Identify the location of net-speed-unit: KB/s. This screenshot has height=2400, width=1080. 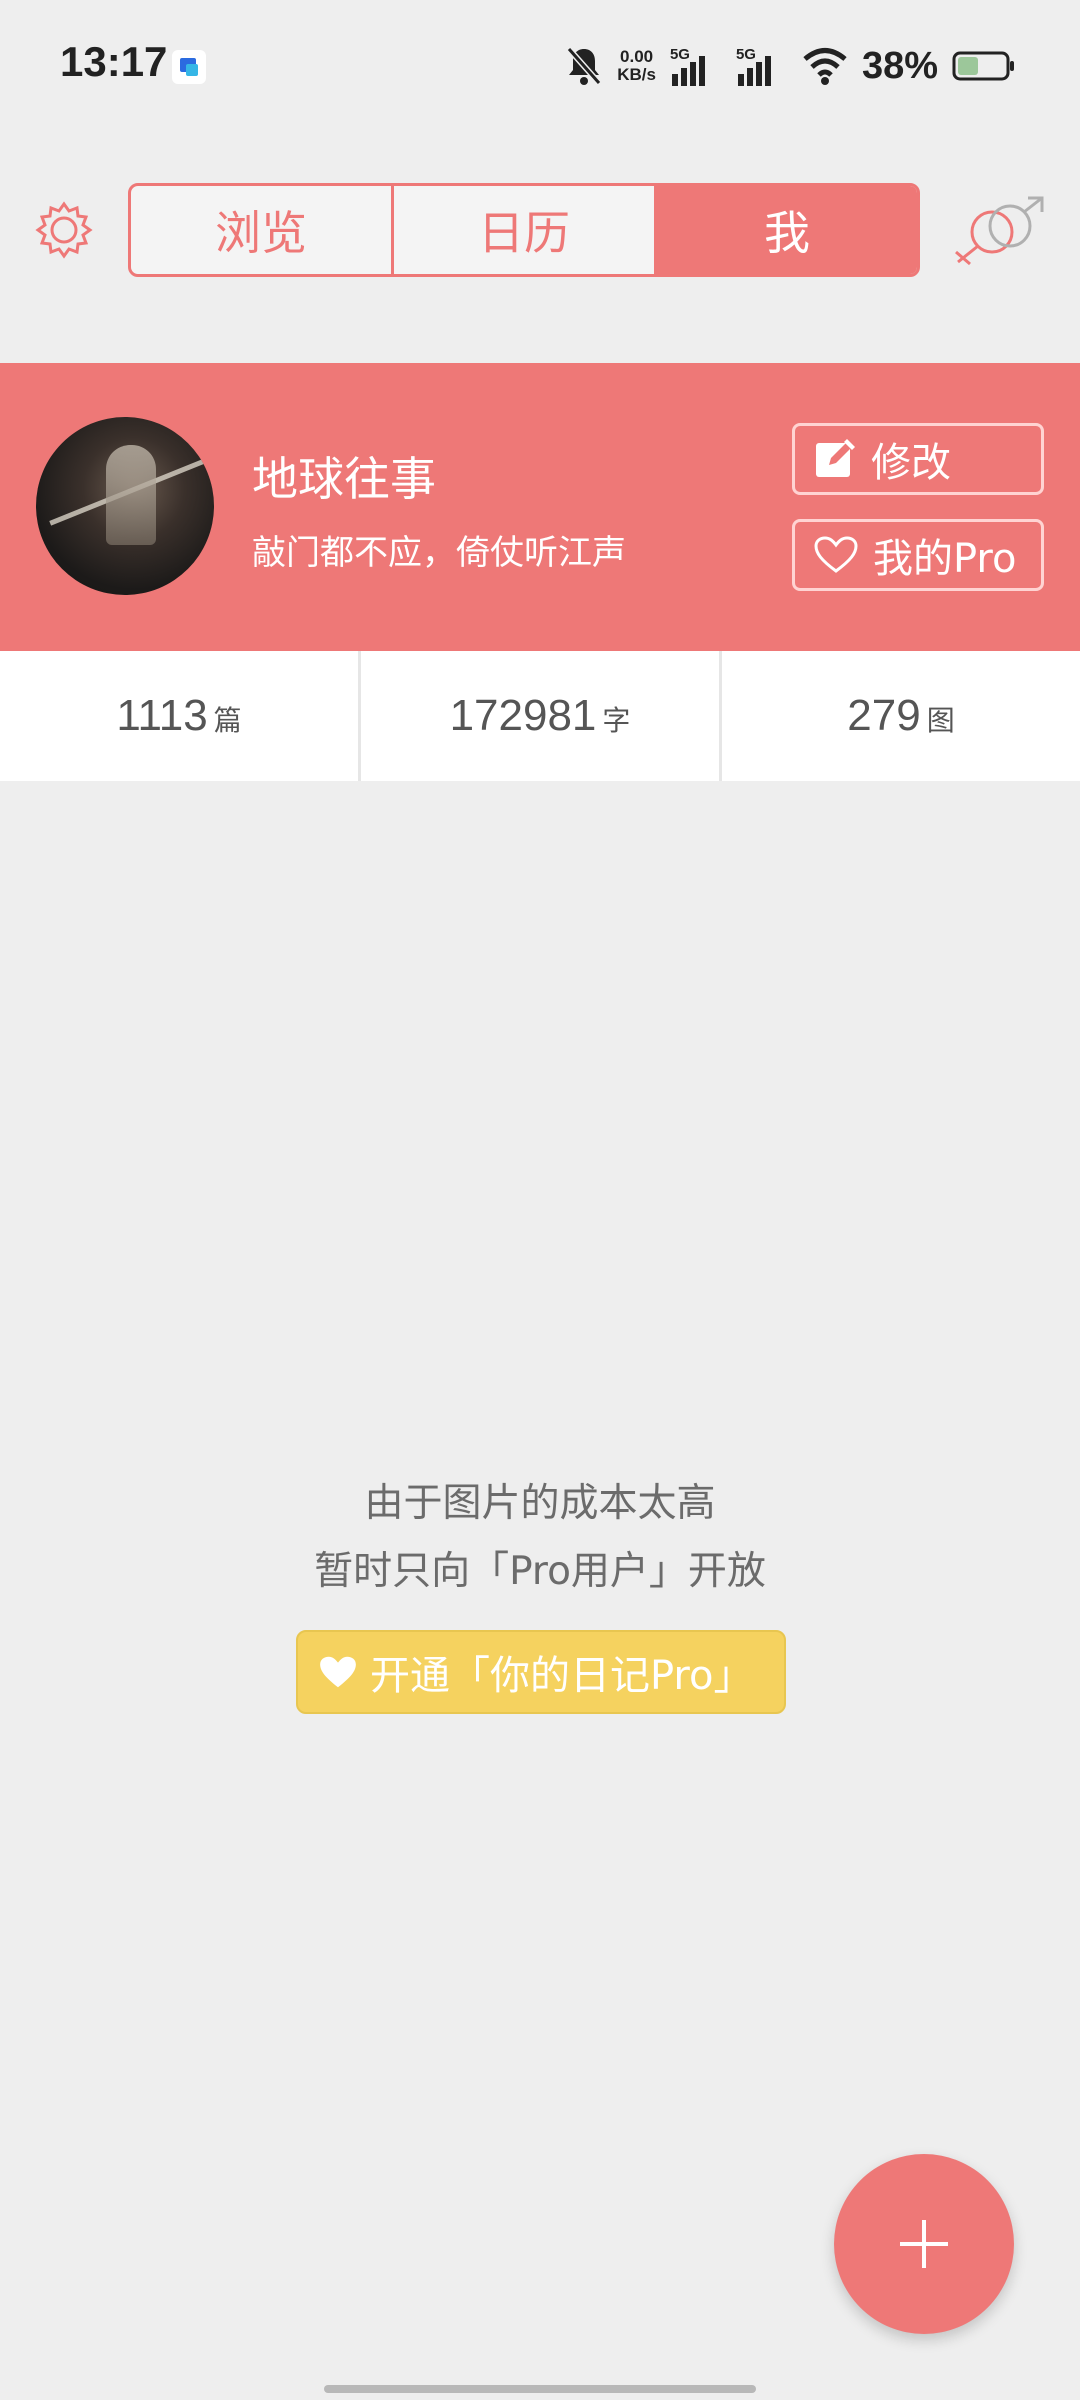
(636, 74).